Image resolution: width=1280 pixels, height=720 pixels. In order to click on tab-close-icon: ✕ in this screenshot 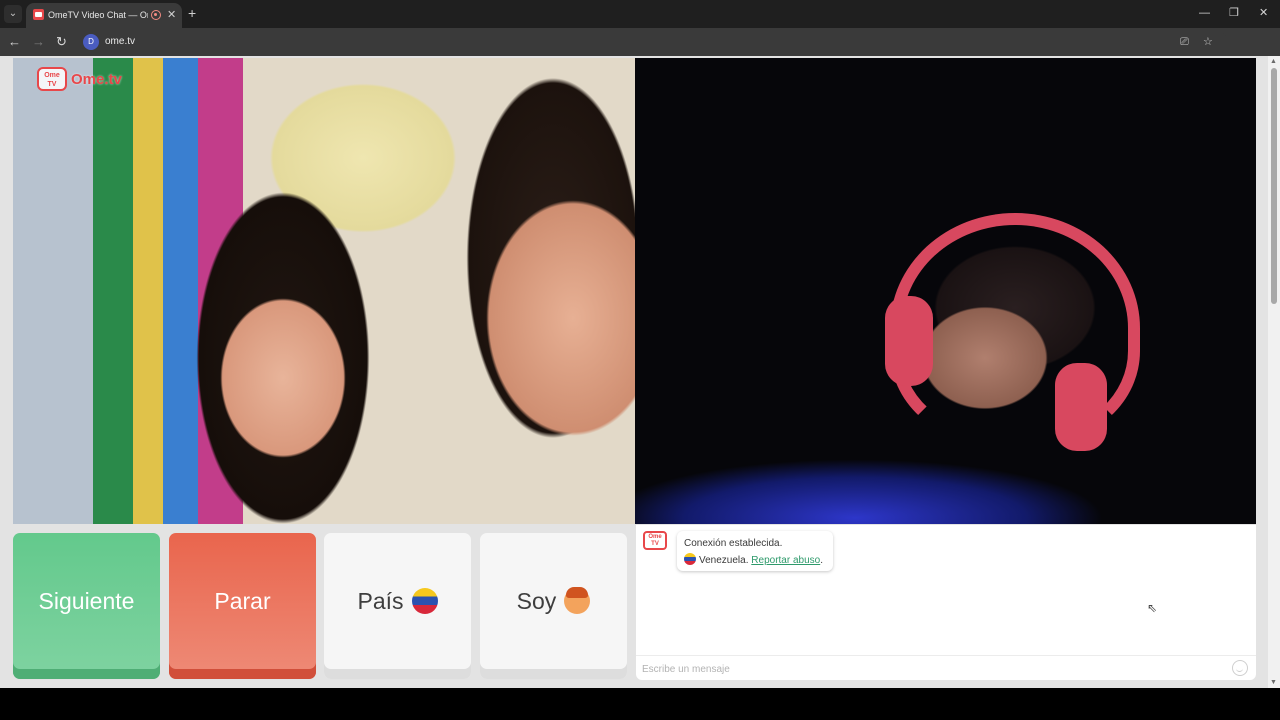, I will do `click(171, 15)`.